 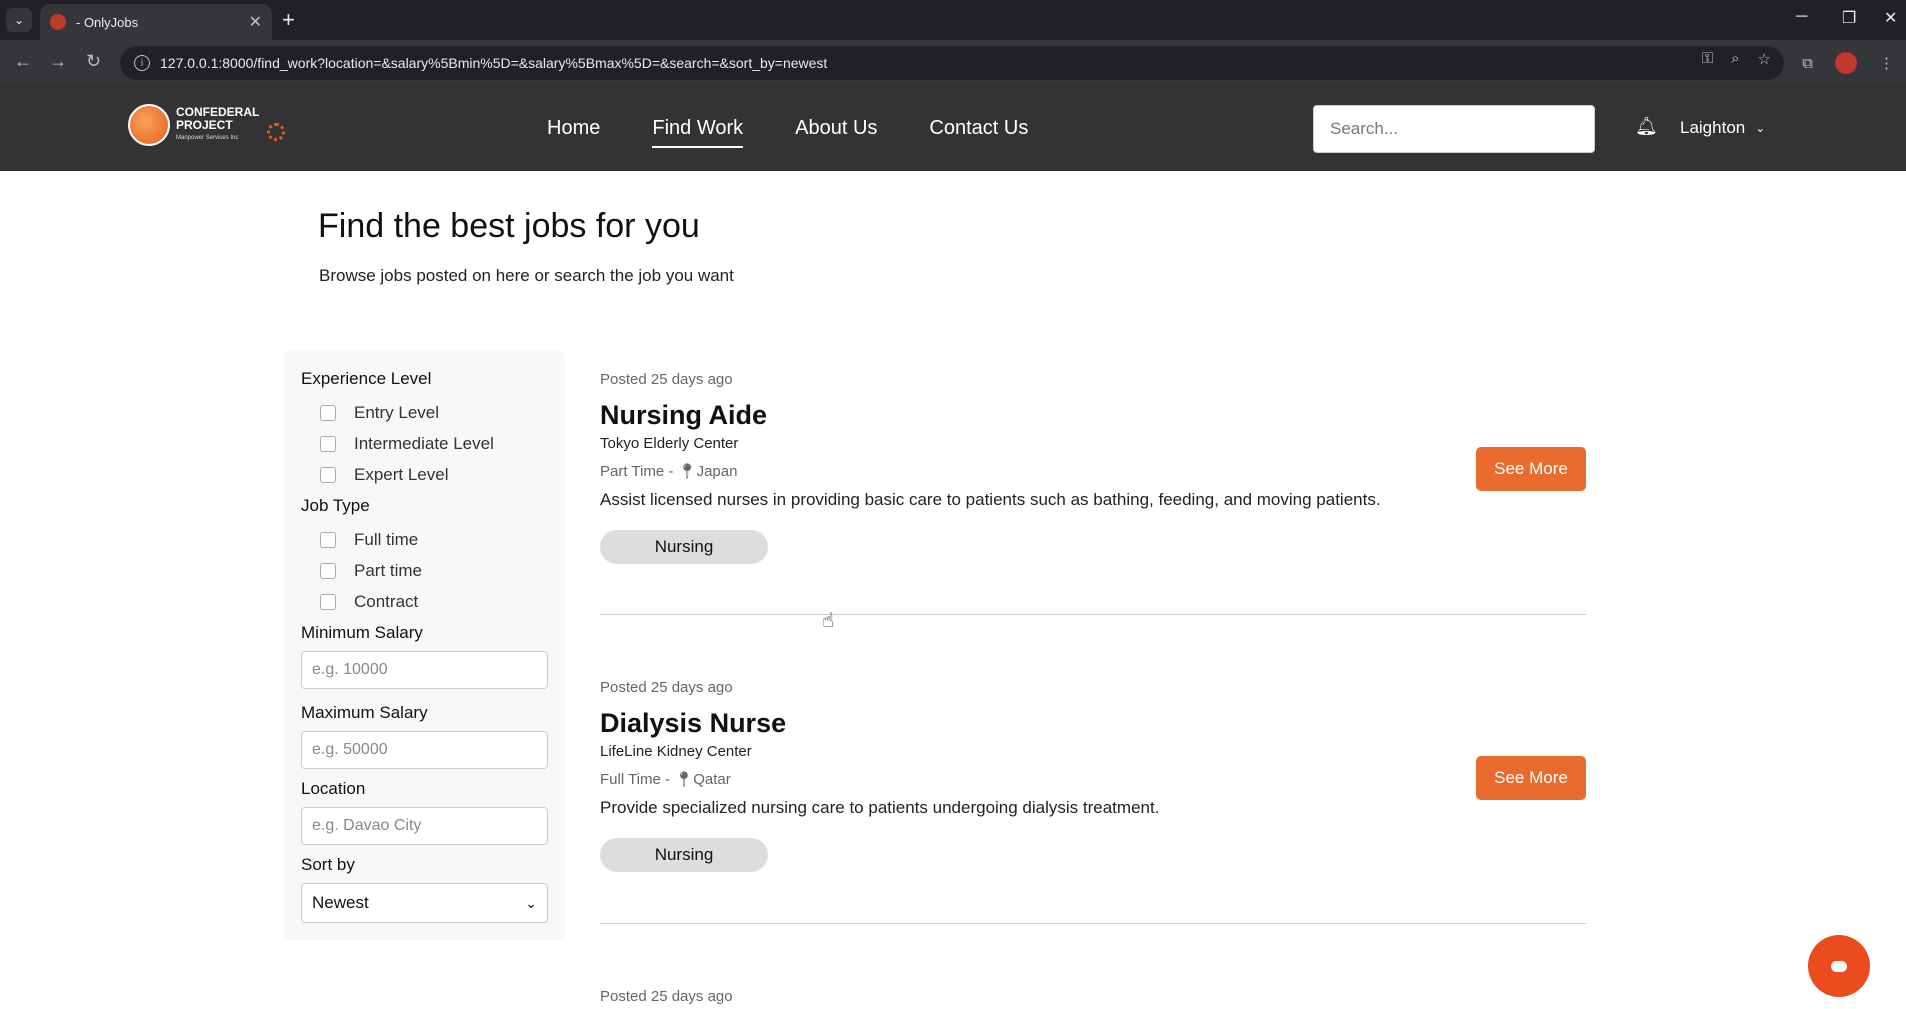 I want to click on job-meta: Full Time - 📍︎Qatar, so click(x=665, y=779).